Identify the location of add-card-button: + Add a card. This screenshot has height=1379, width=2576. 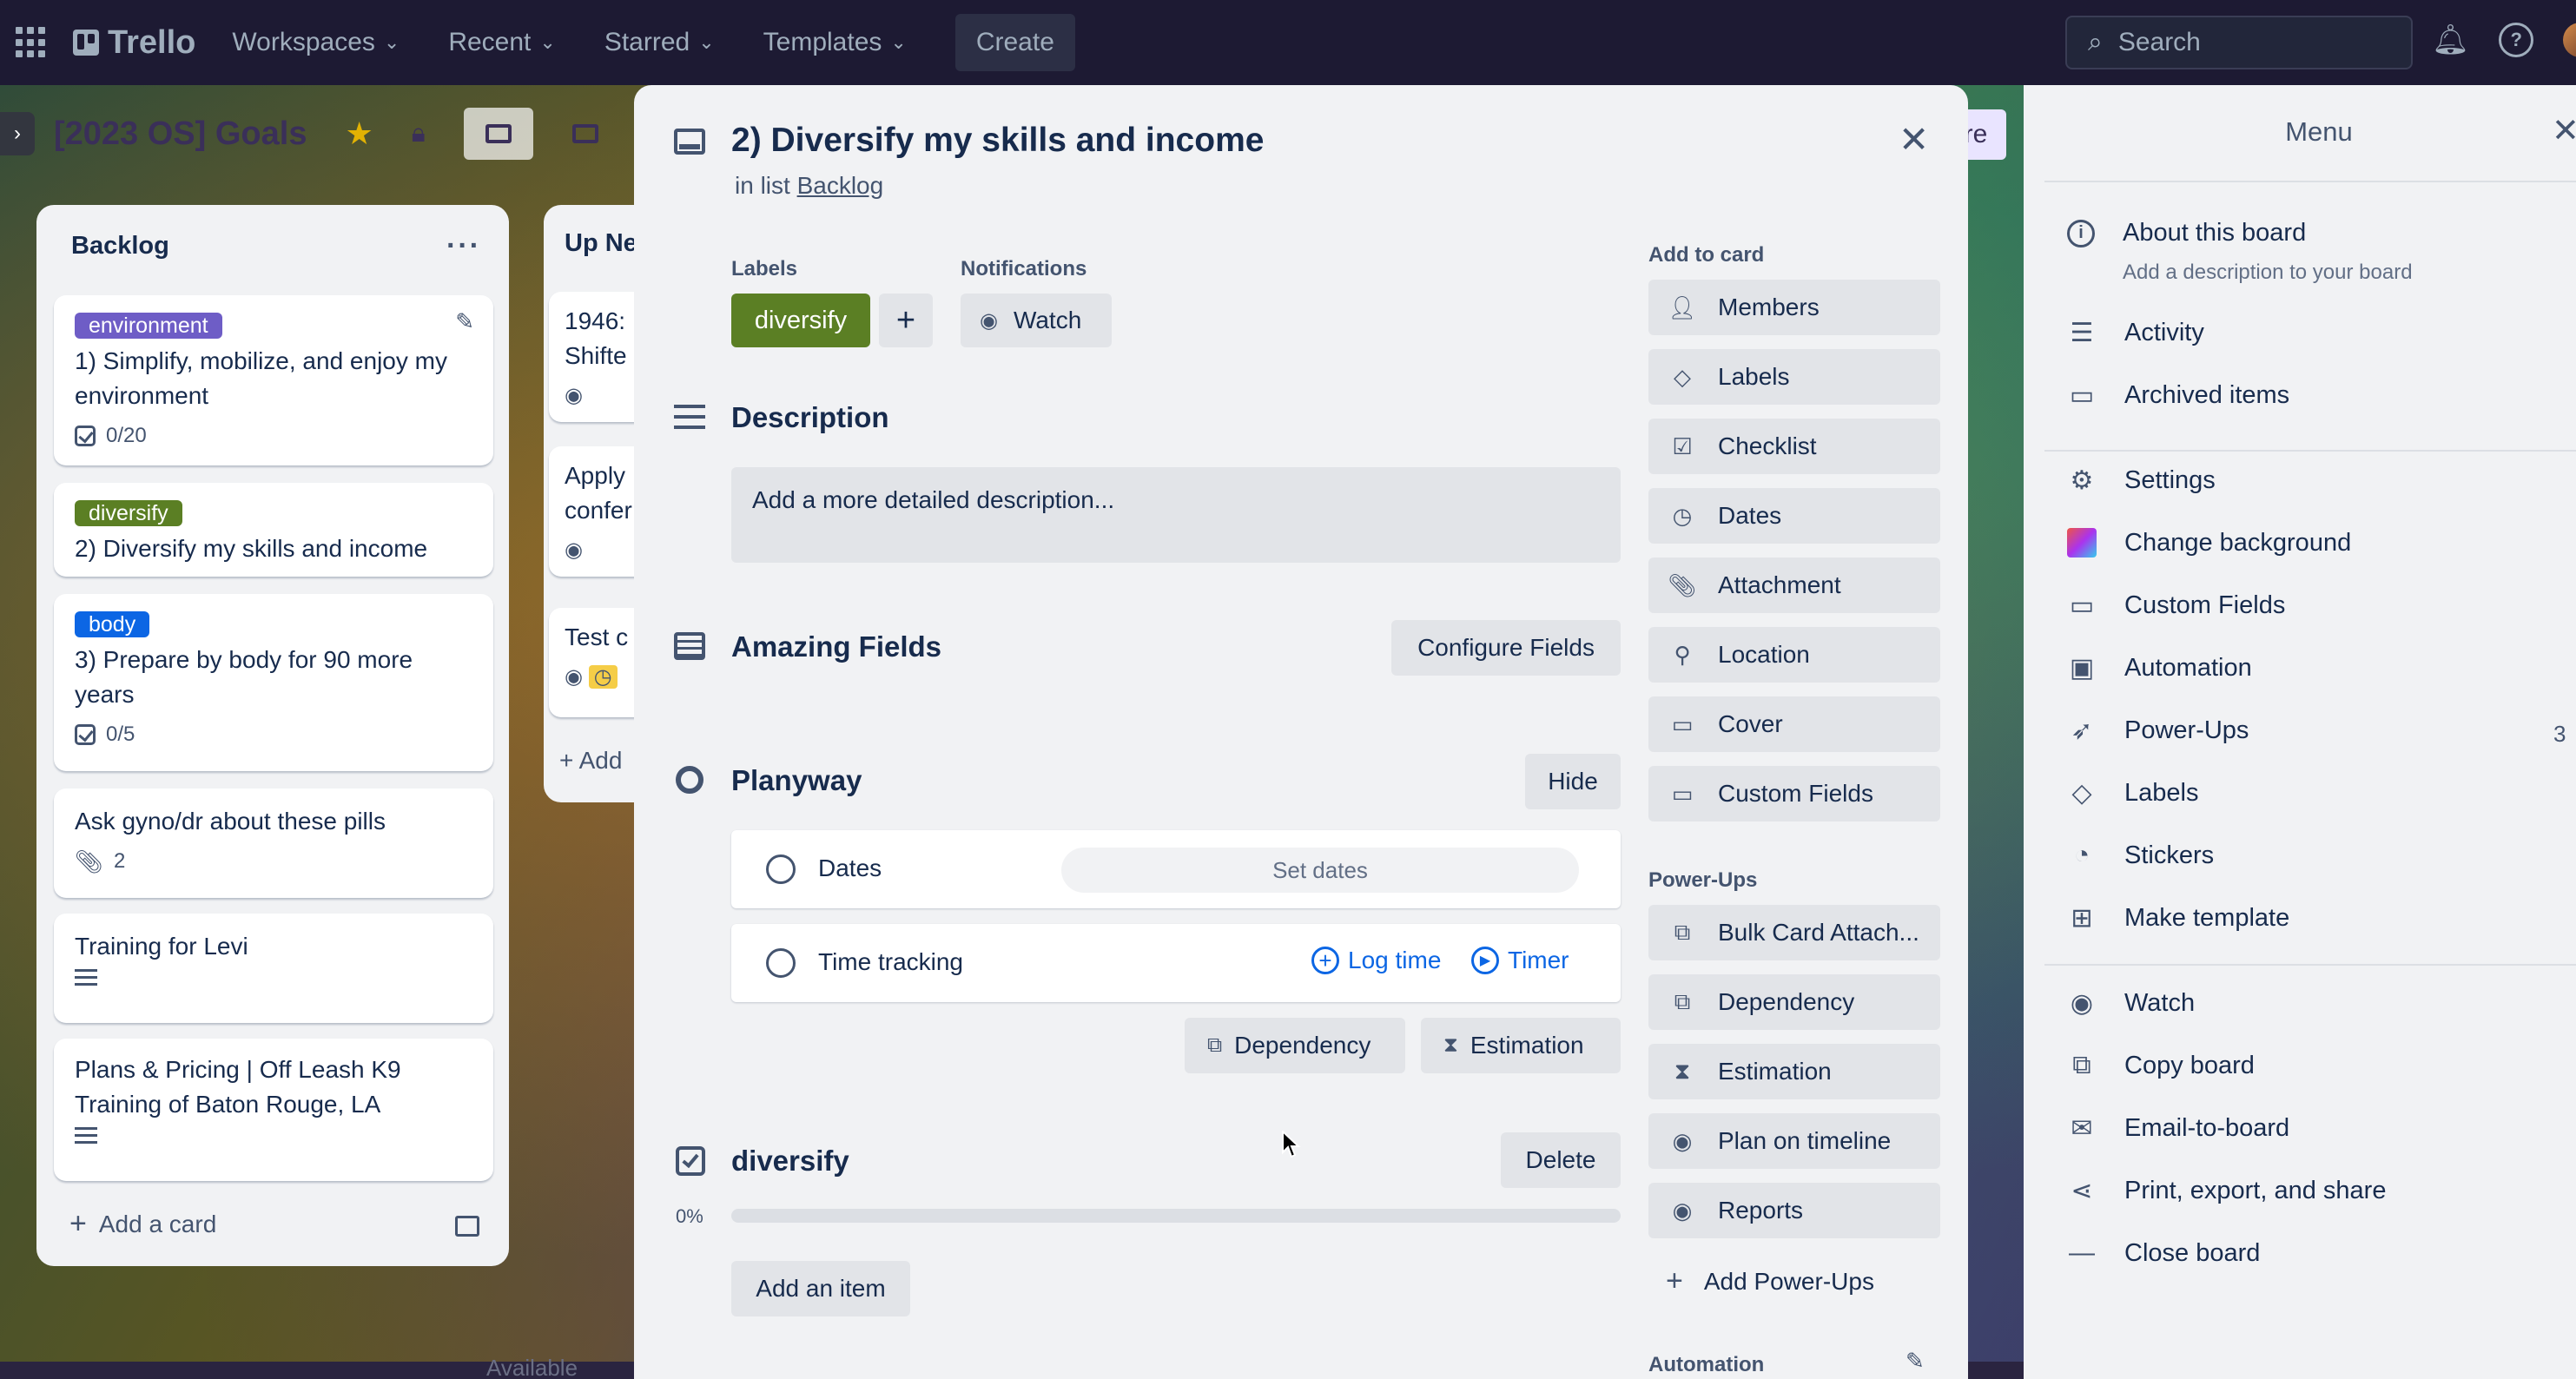
(142, 1224).